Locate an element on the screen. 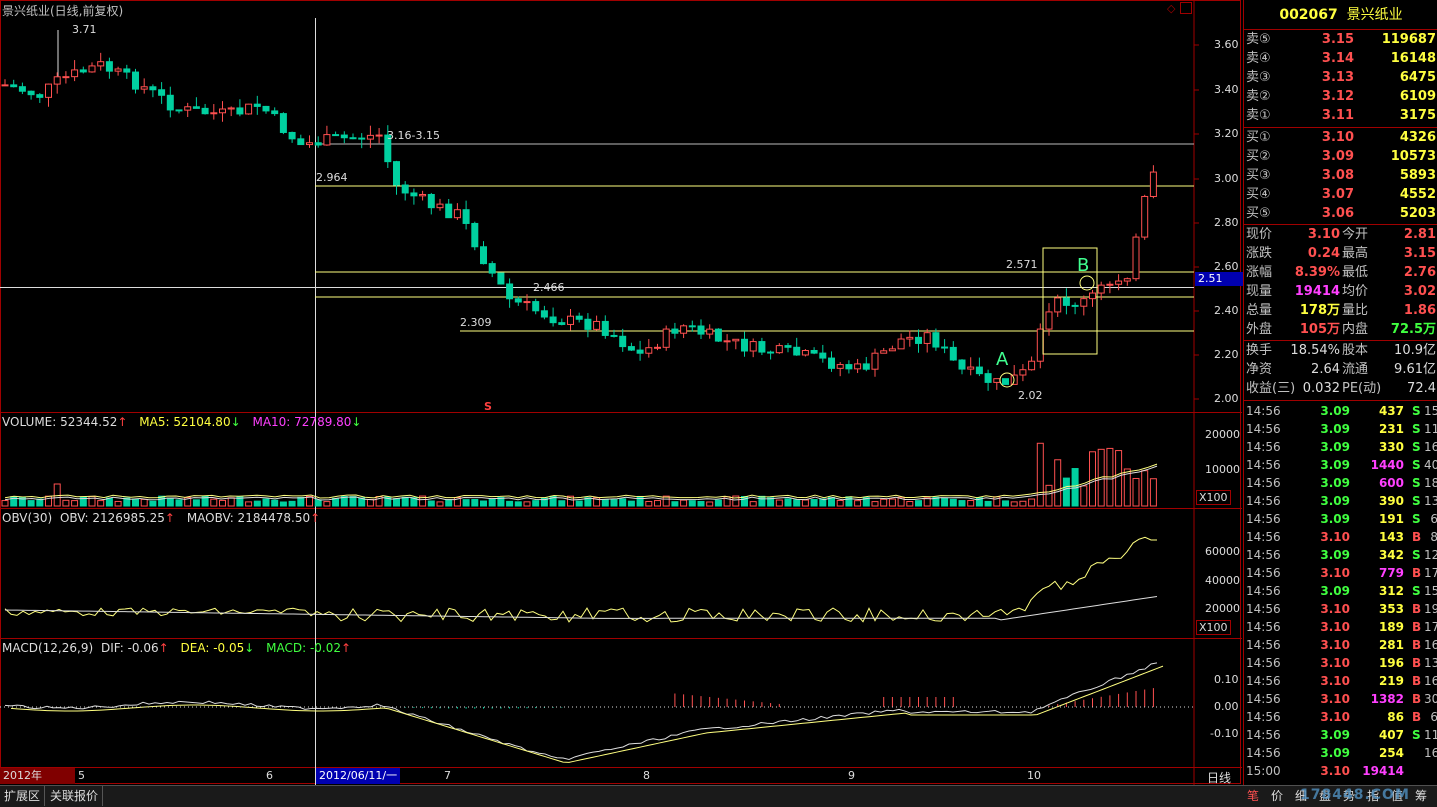 Image resolution: width=1437 pixels, height=807 pixels. month-6: 6 is located at coordinates (269, 775).